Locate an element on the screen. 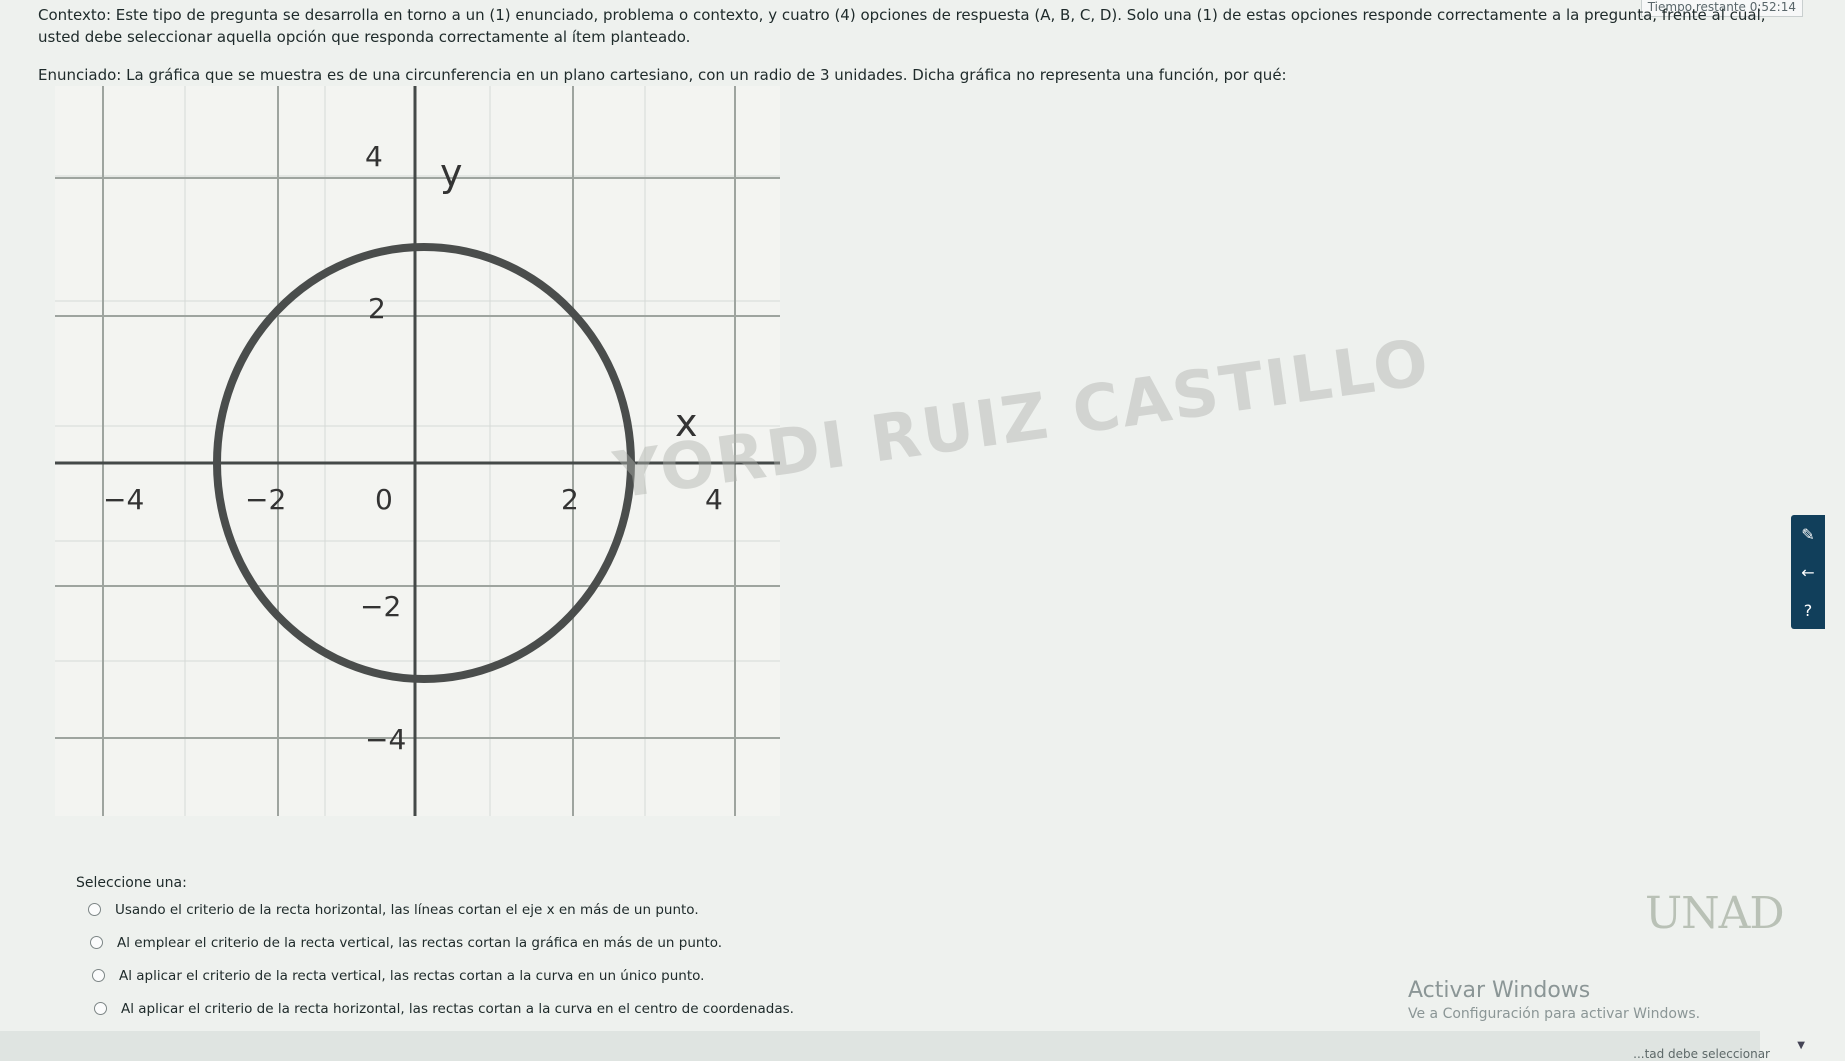 The image size is (1845, 1061). x-tick-label: −4 is located at coordinates (123, 499).